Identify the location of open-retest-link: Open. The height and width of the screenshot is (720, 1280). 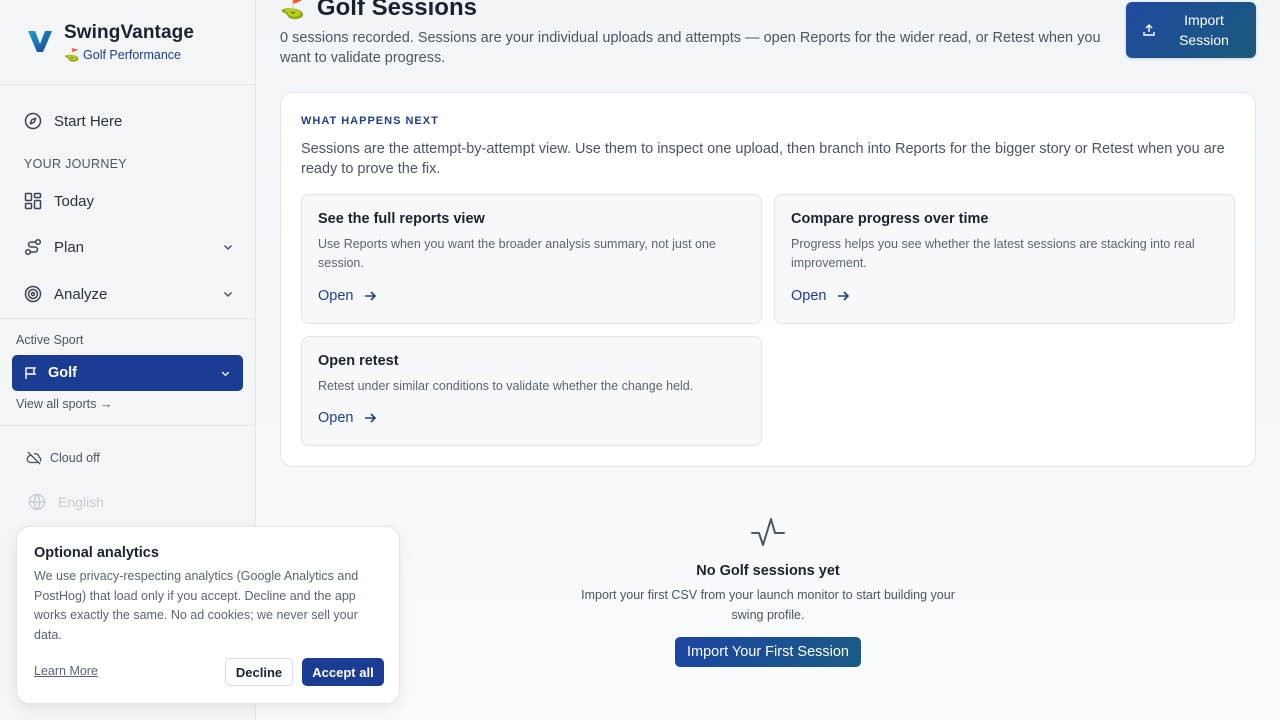
(347, 418).